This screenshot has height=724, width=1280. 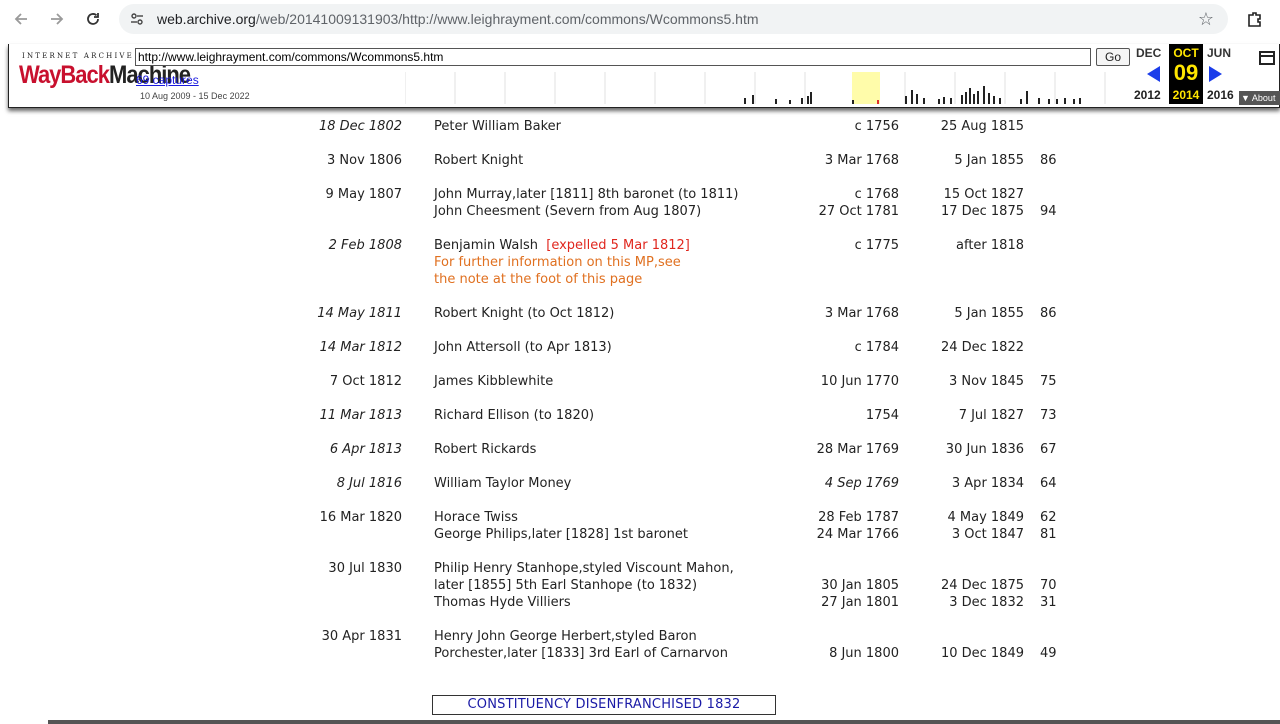 What do you see at coordinates (364, 160) in the screenshot?
I see `election-date: 3 Nov 1806` at bounding box center [364, 160].